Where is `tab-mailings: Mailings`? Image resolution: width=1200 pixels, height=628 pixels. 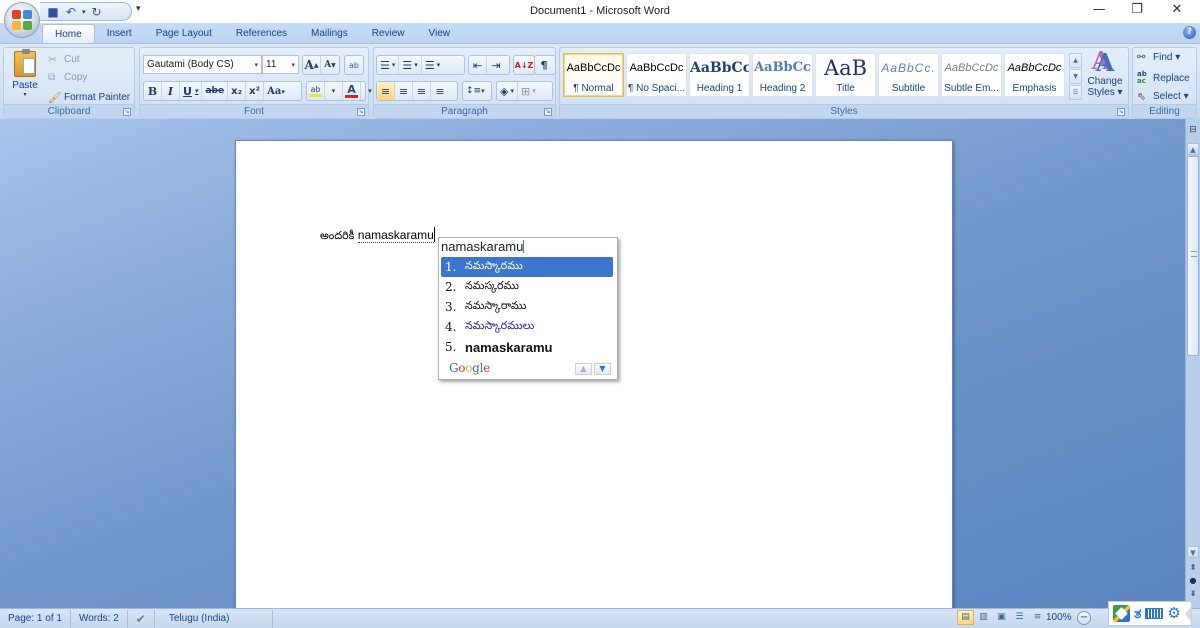 tab-mailings: Mailings is located at coordinates (329, 33).